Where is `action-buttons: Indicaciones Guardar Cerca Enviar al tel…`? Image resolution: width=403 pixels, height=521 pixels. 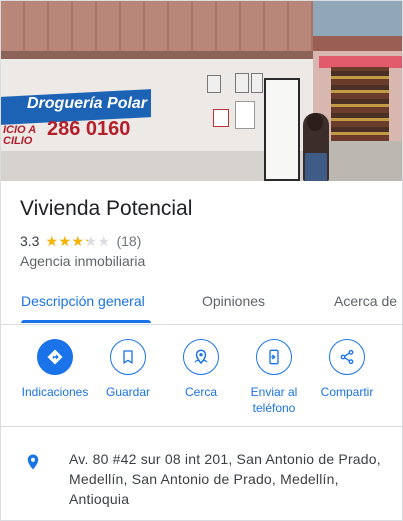 action-buttons: Indicaciones Guardar Cerca Enviar al tel… is located at coordinates (201, 378).